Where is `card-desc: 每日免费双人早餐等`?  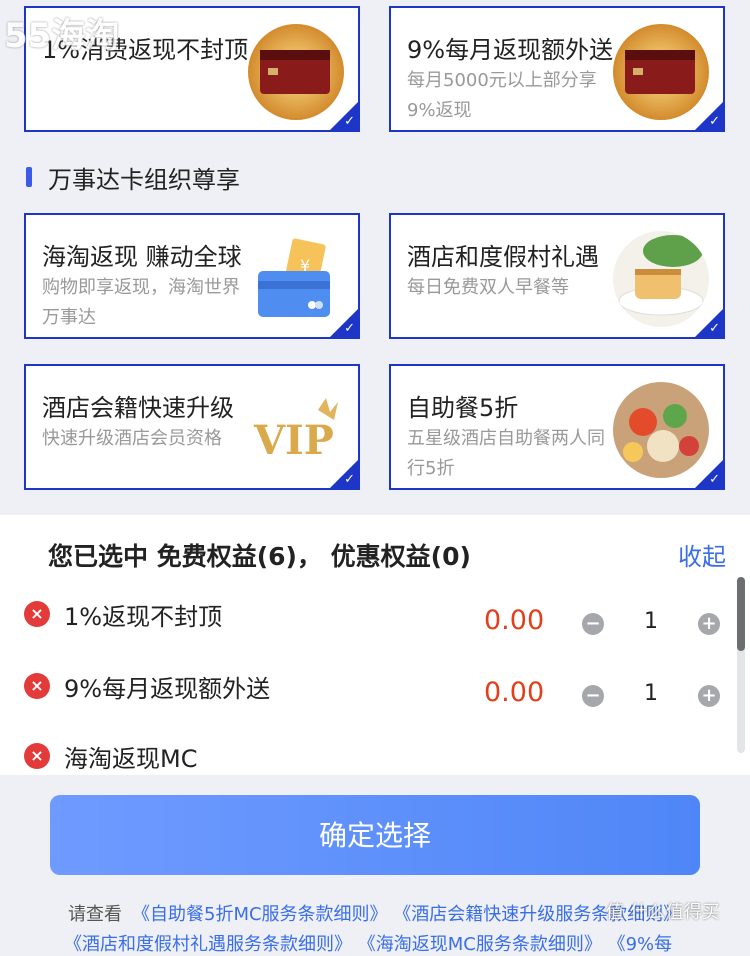
card-desc: 每日免费双人早餐等 is located at coordinates (488, 287).